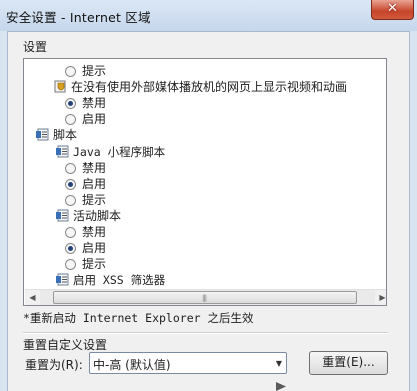  What do you see at coordinates (278, 363) in the screenshot?
I see `chevron-down-icon: ▼` at bounding box center [278, 363].